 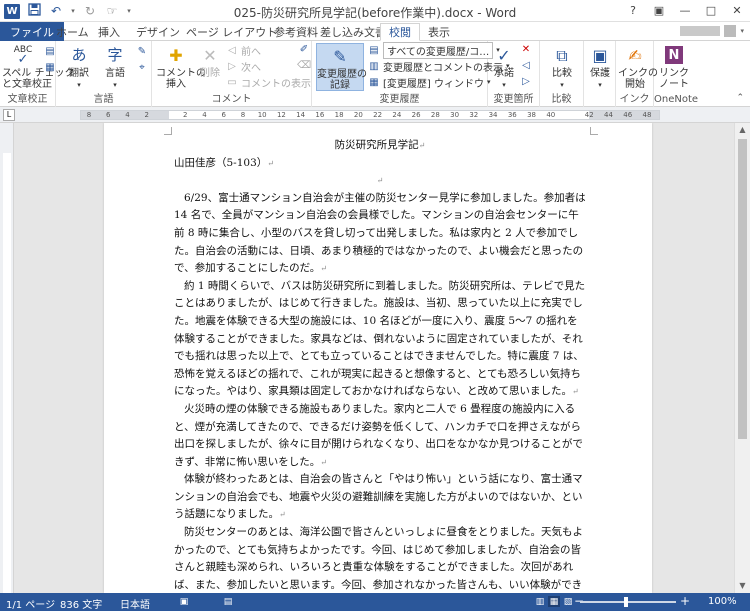 I want to click on next-comment-button: ▷ 次へ, so click(x=243, y=66).